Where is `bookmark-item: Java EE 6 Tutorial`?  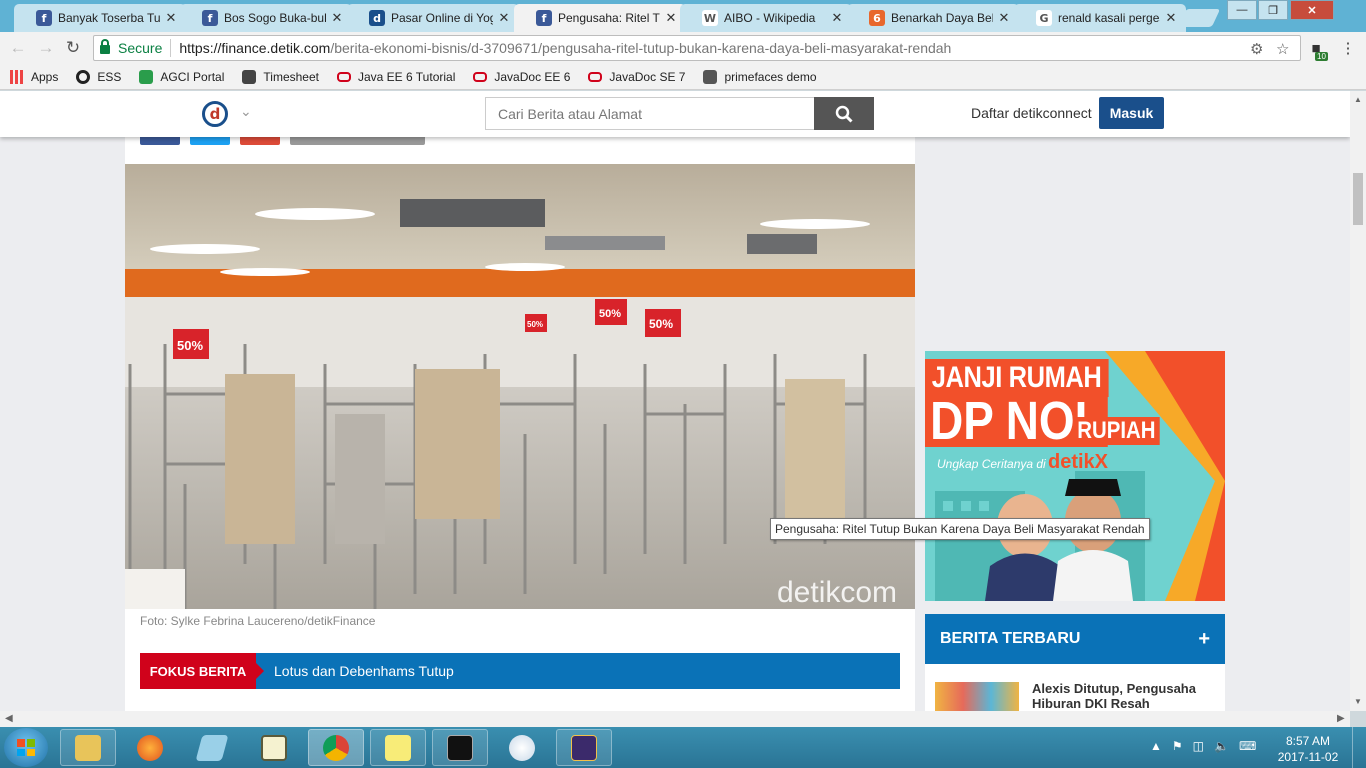 bookmark-item: Java EE 6 Tutorial is located at coordinates (395, 77).